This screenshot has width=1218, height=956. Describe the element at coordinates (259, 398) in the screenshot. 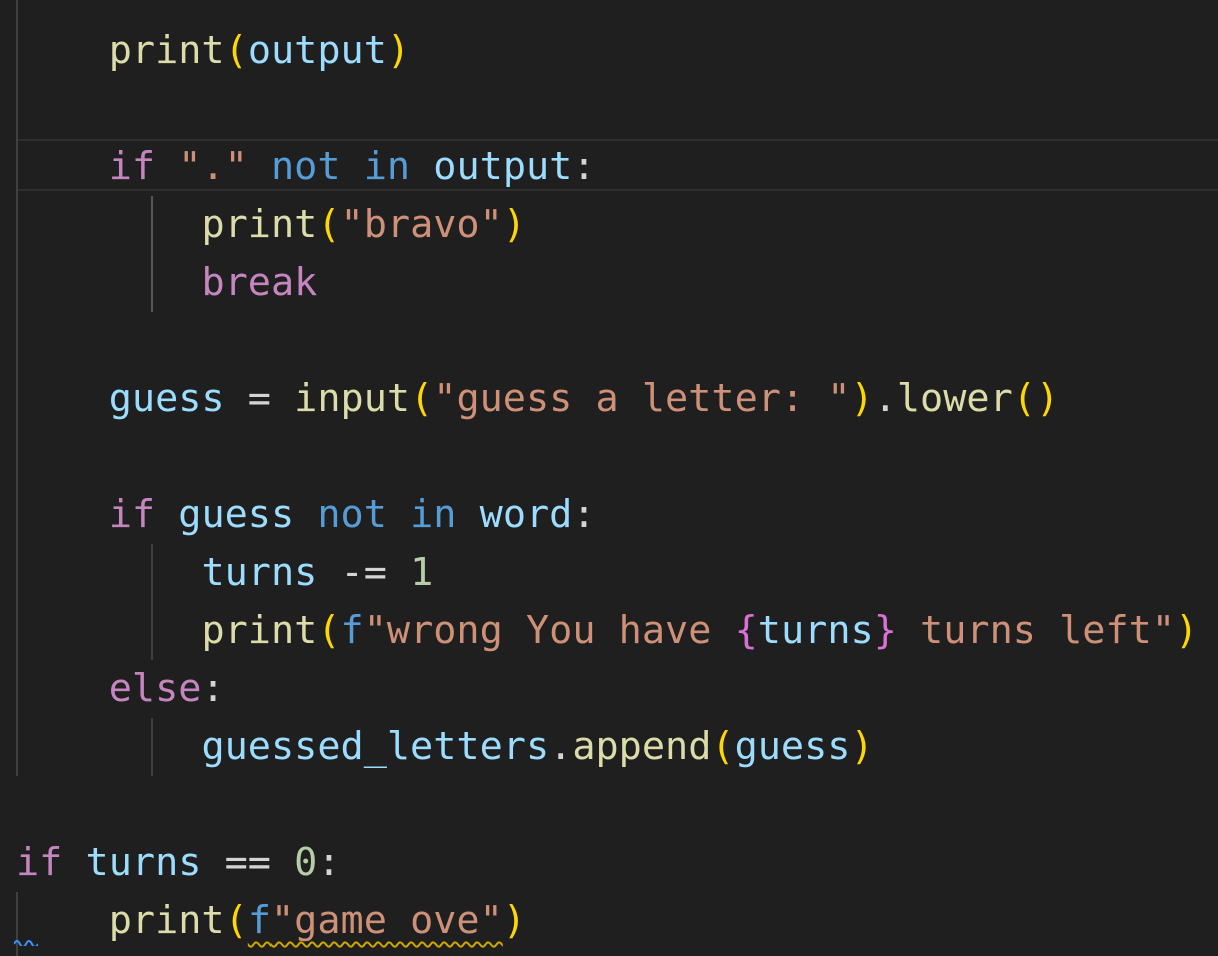

I see `code-token: =` at that location.